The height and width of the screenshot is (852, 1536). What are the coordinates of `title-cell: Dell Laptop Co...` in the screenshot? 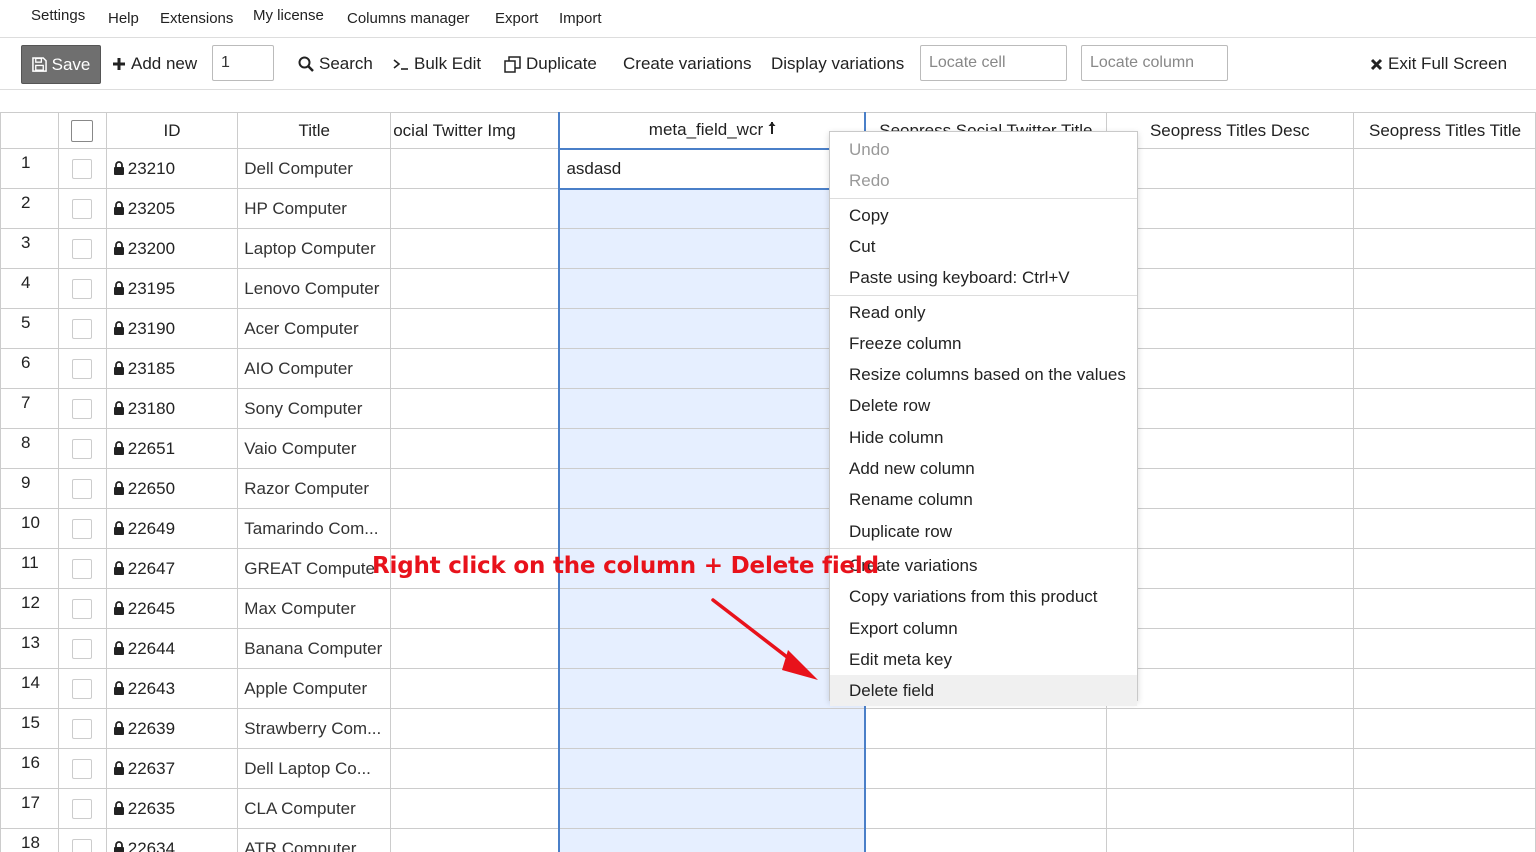 It's located at (314, 768).